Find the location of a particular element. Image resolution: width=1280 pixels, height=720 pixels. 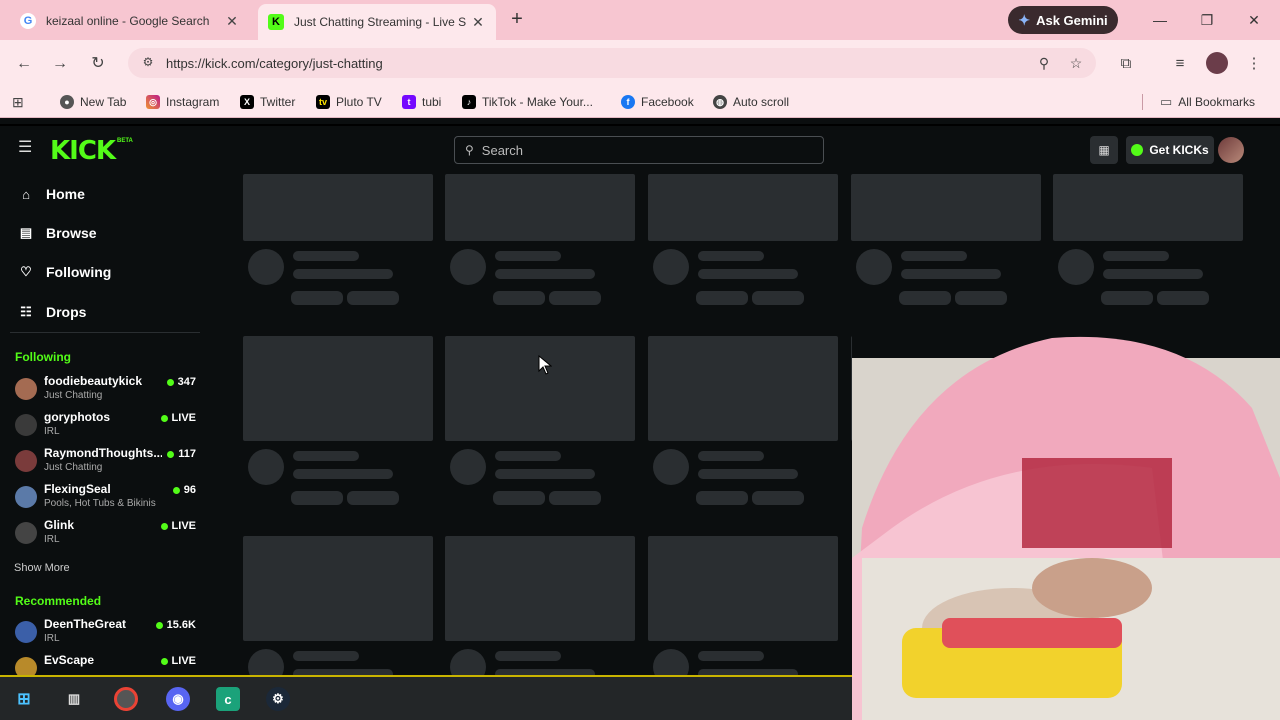

bookmark-new-tab: ● New Tab is located at coordinates (93, 102).